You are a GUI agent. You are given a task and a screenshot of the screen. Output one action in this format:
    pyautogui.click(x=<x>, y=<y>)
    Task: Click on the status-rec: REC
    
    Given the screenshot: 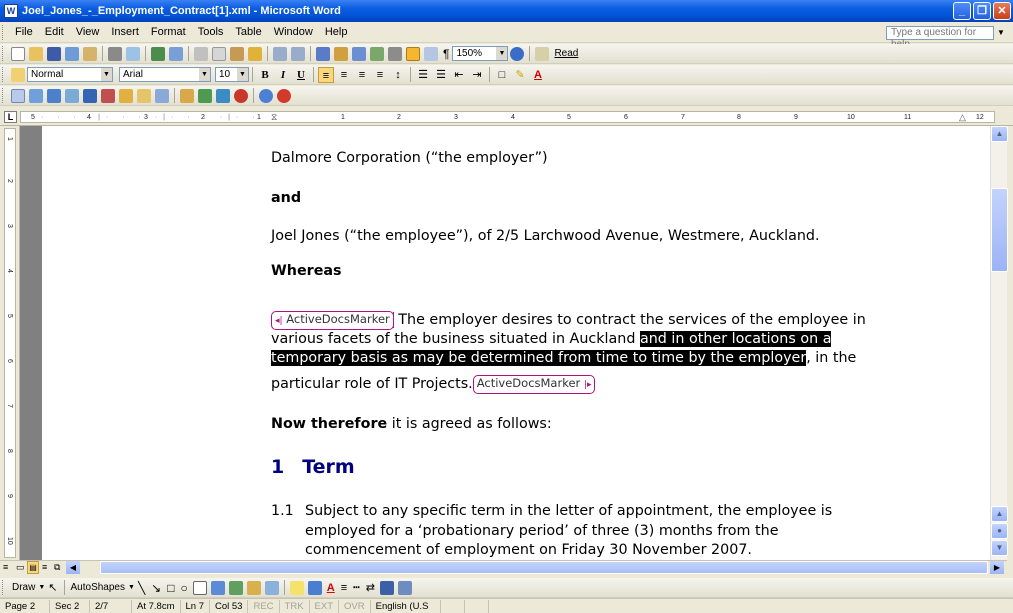 What is the action you would take?
    pyautogui.click(x=264, y=606)
    